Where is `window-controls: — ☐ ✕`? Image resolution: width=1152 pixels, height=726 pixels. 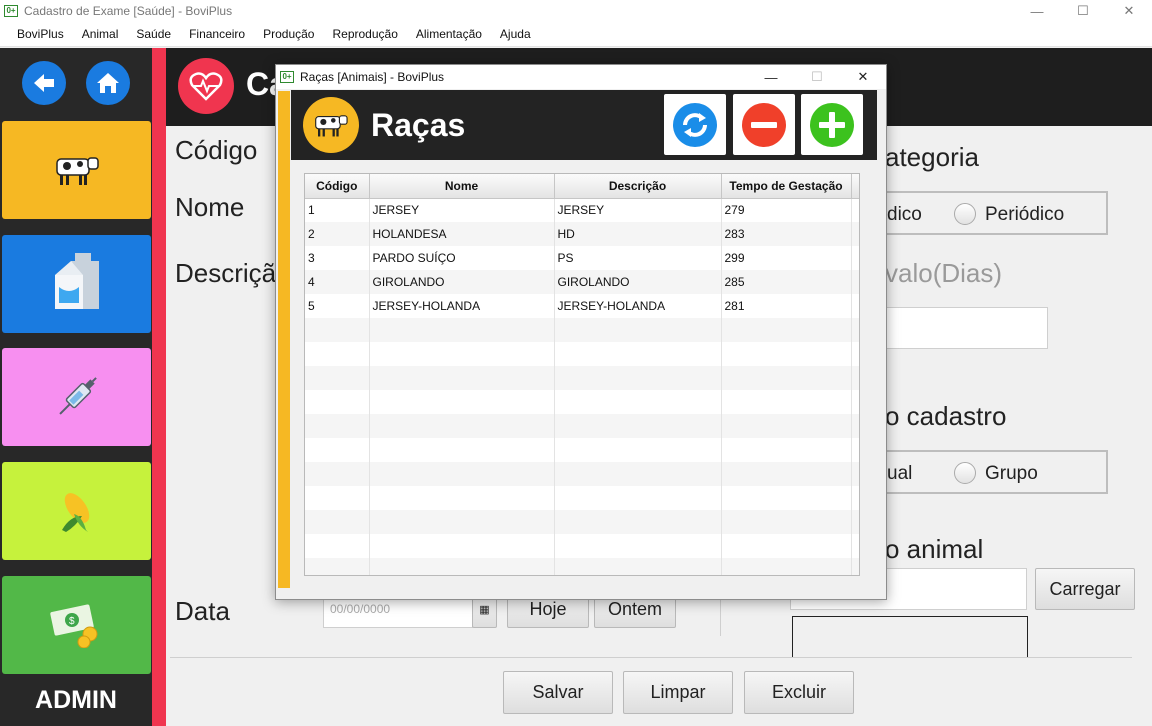
window-controls: — ☐ ✕ is located at coordinates (1083, 11).